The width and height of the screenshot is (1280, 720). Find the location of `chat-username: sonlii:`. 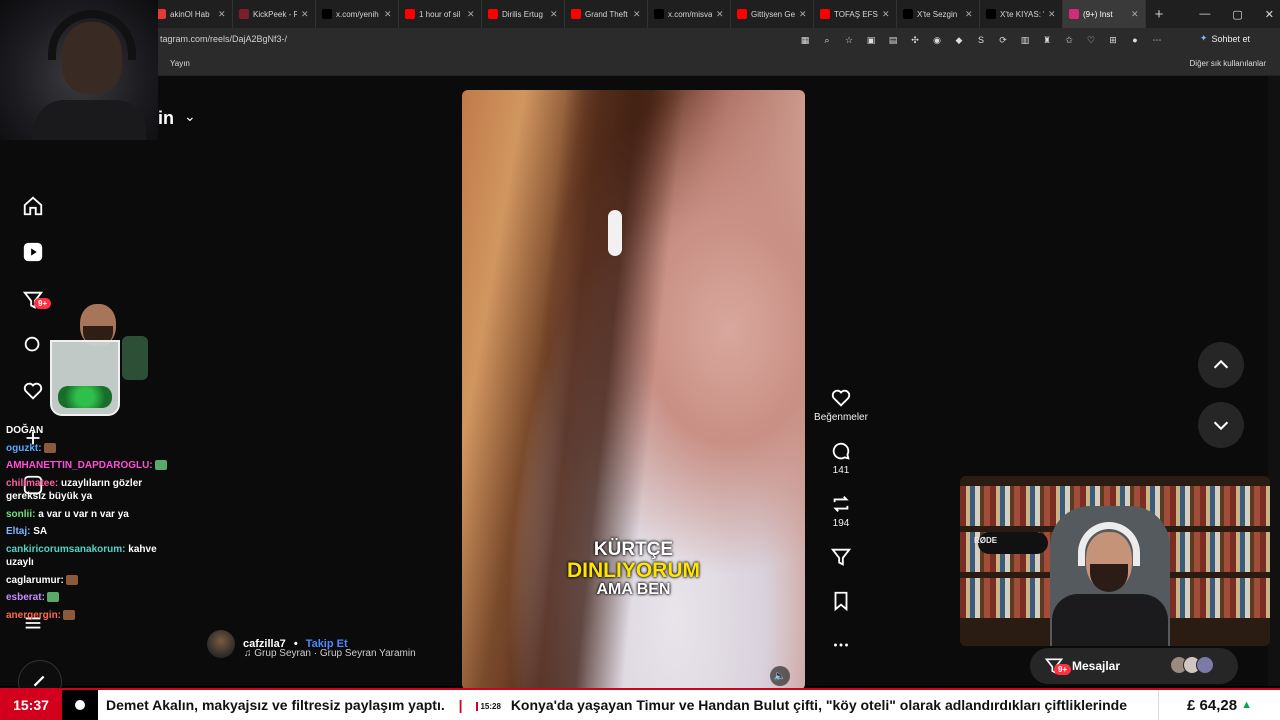

chat-username: sonlii: is located at coordinates (20, 514).